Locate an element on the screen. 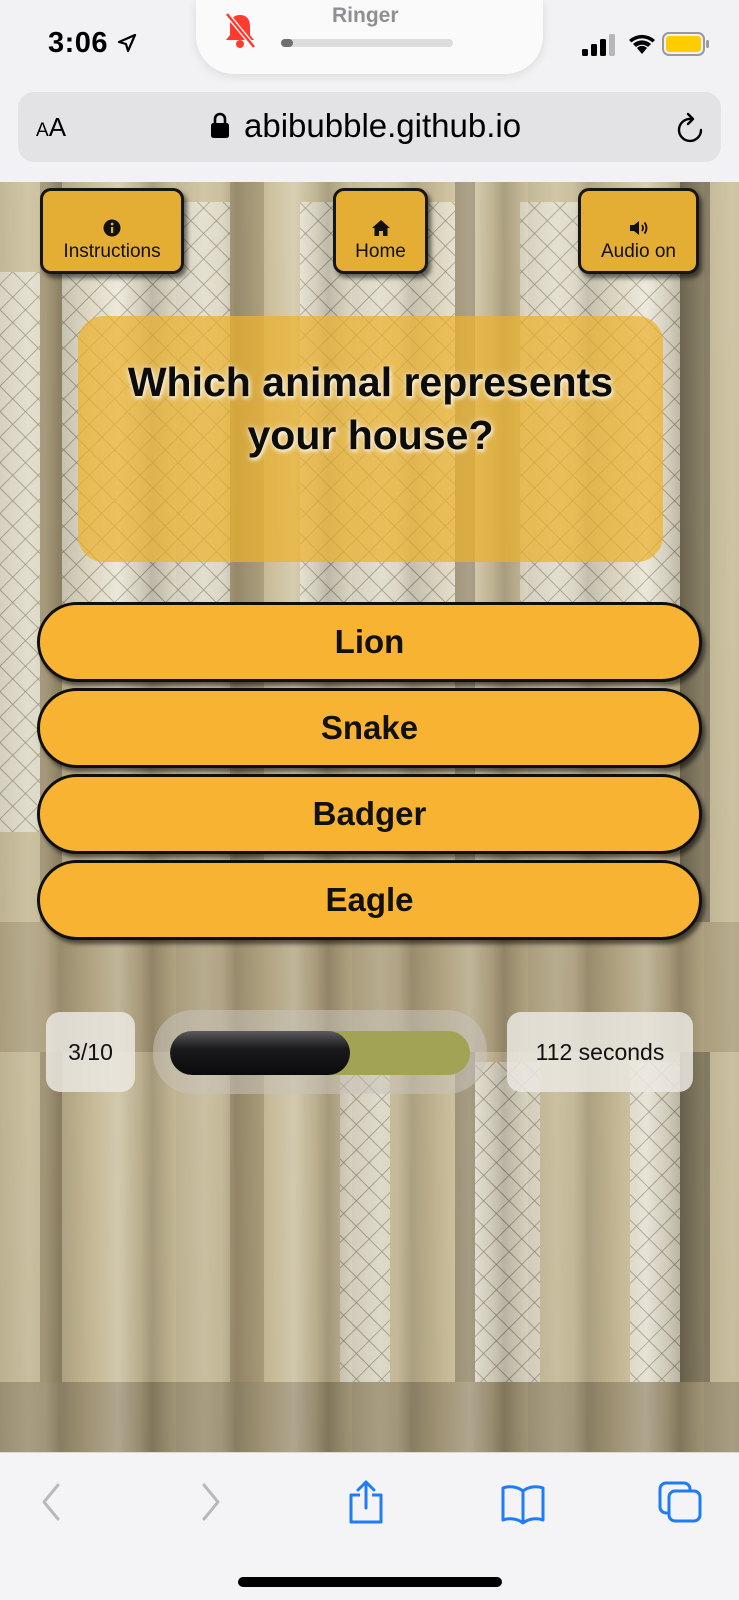 The width and height of the screenshot is (739, 1600). status-time: 3:06 is located at coordinates (78, 43).